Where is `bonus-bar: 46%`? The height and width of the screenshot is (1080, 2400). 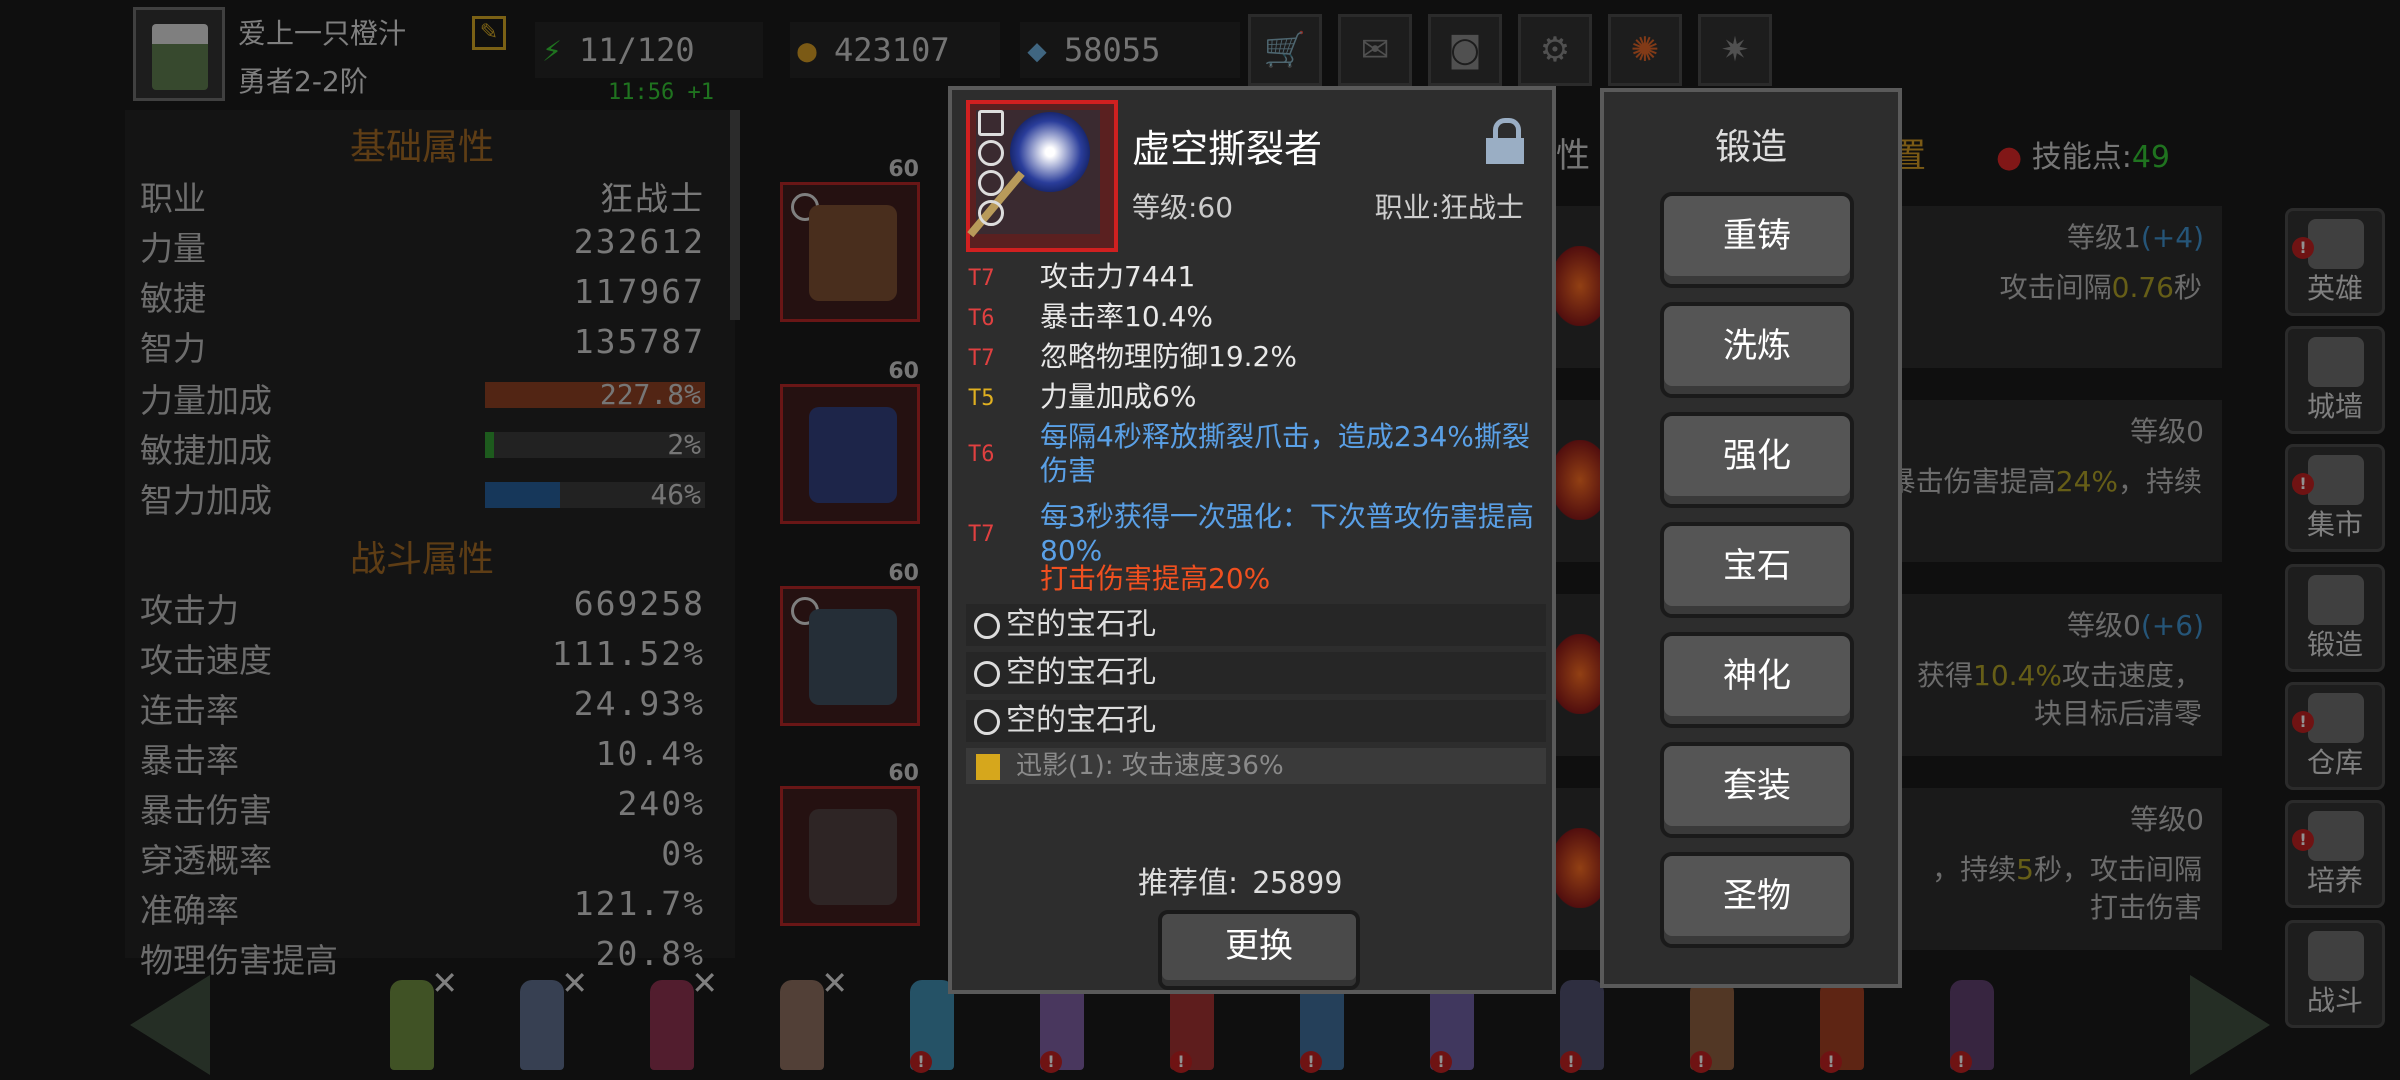 bonus-bar: 46% is located at coordinates (595, 494).